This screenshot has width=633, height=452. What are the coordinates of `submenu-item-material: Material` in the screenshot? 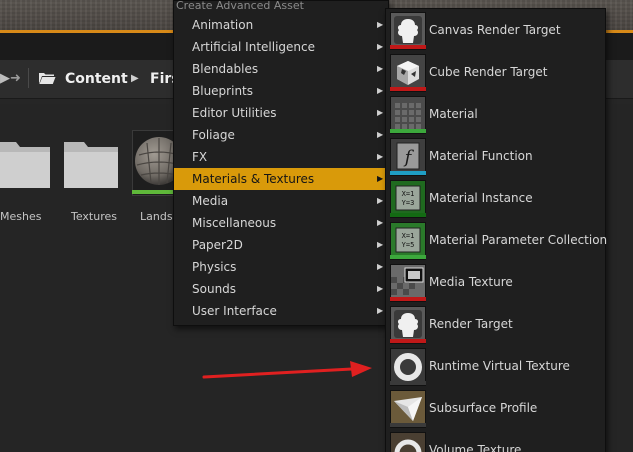 It's located at (495, 114).